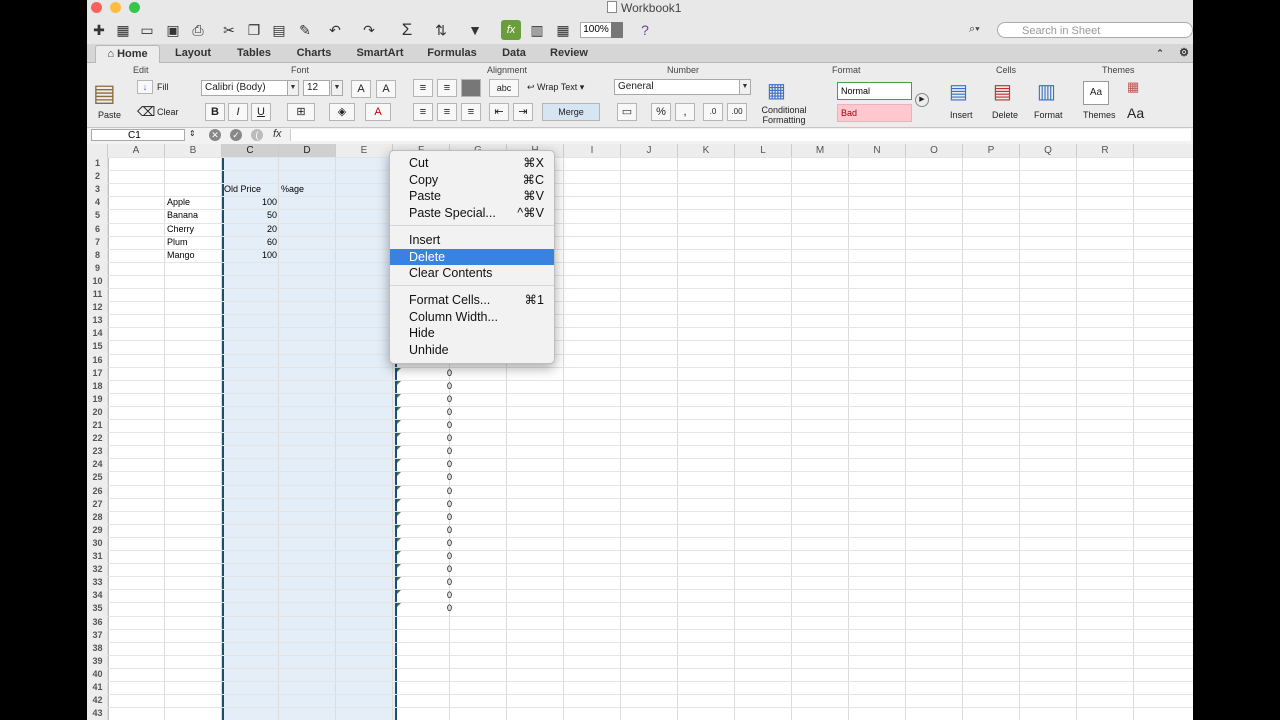  Describe the element at coordinates (380, 53) in the screenshot. I see `tab-smartart: SmartArt` at that location.